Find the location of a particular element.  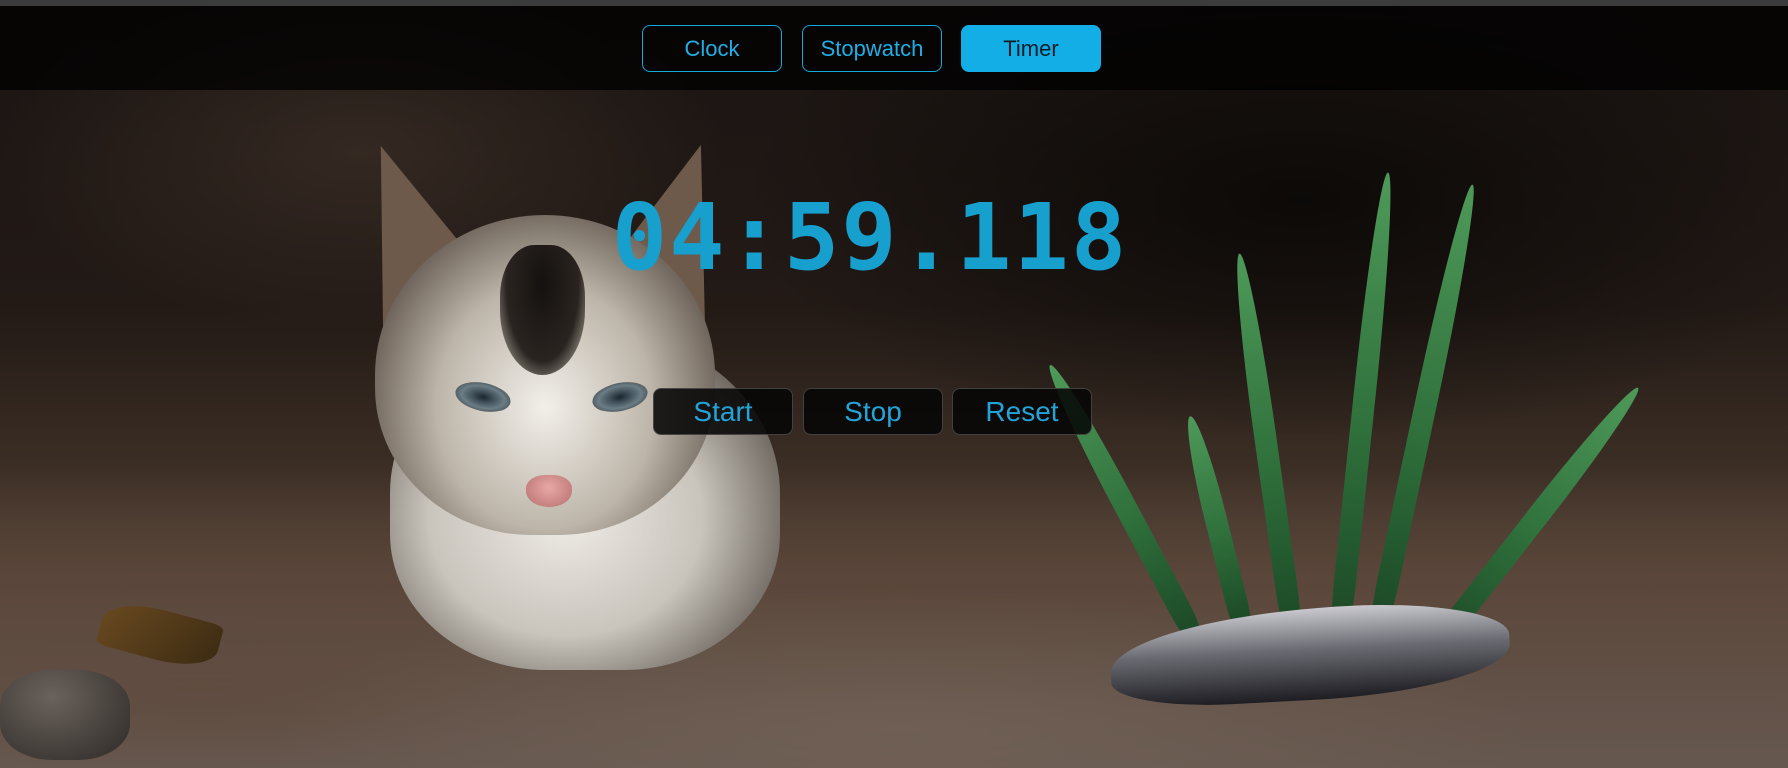

mode-tab-bar: Clock Stopwatch Timer is located at coordinates (894, 45).